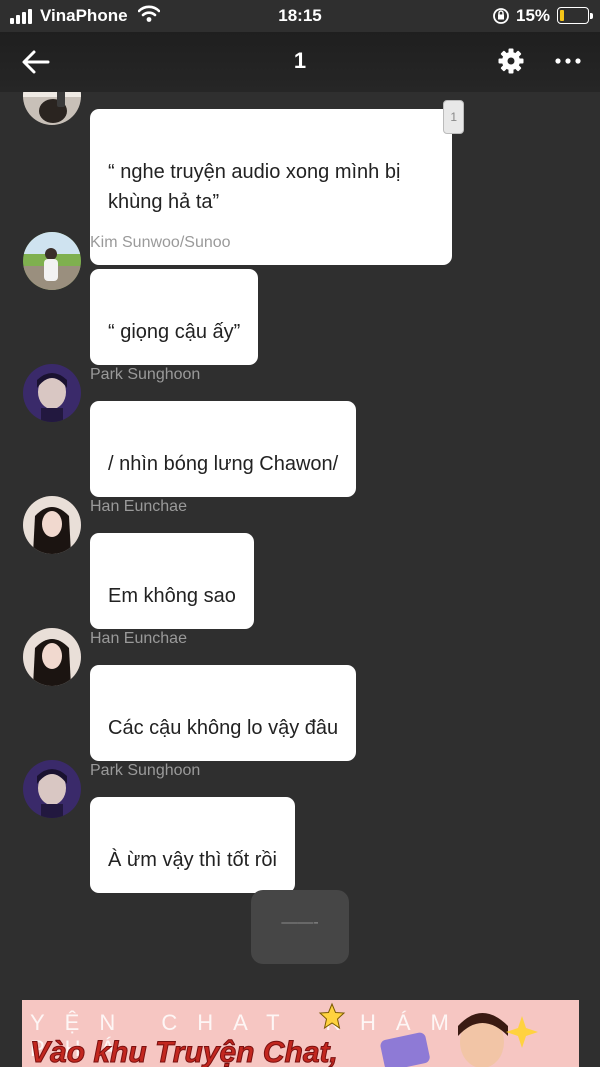 The width and height of the screenshot is (600, 1067). I want to click on arrow-left-icon, so click(36, 62).